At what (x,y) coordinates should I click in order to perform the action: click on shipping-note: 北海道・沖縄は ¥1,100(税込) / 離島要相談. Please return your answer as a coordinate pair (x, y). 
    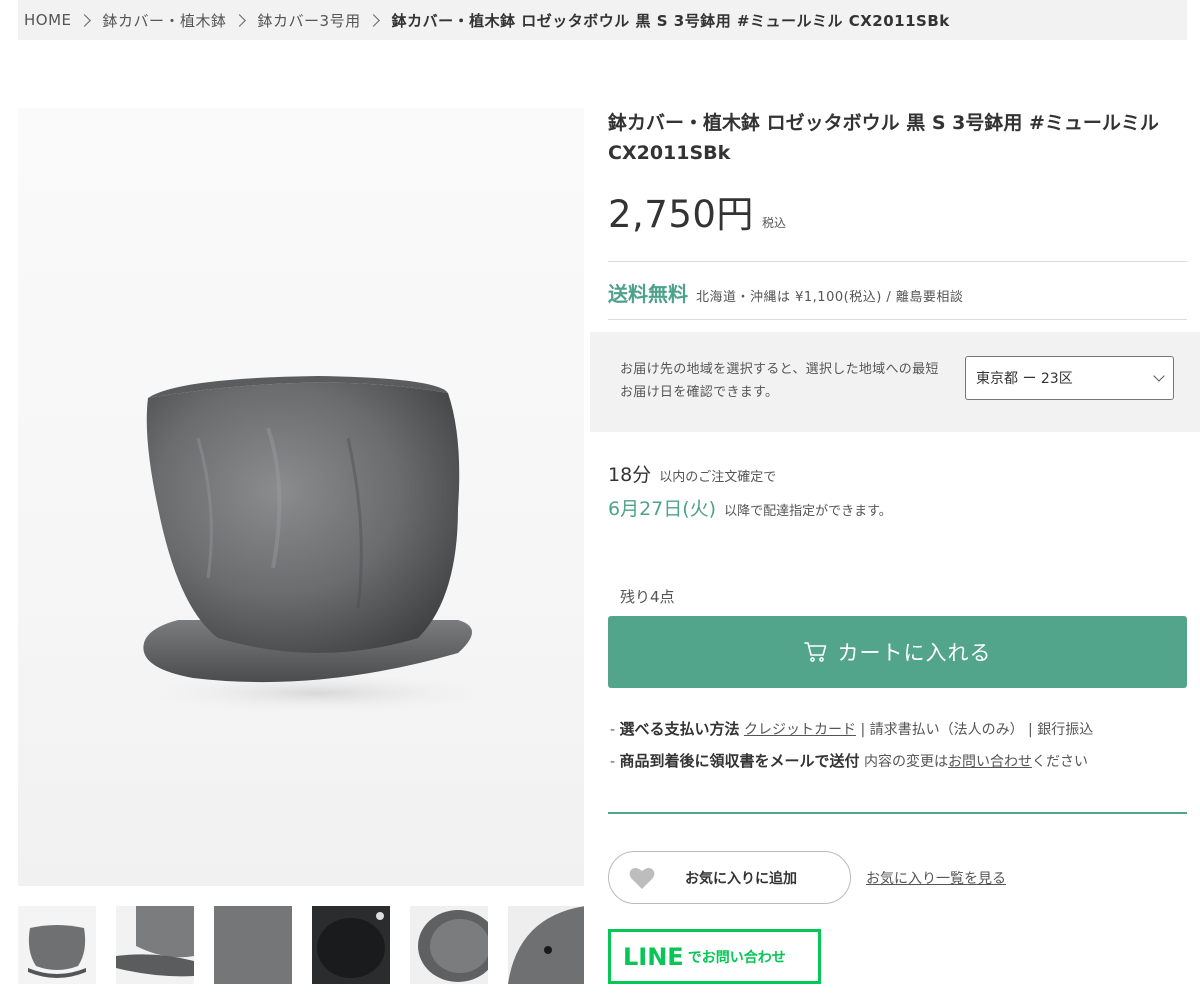
    Looking at the image, I should click on (830, 297).